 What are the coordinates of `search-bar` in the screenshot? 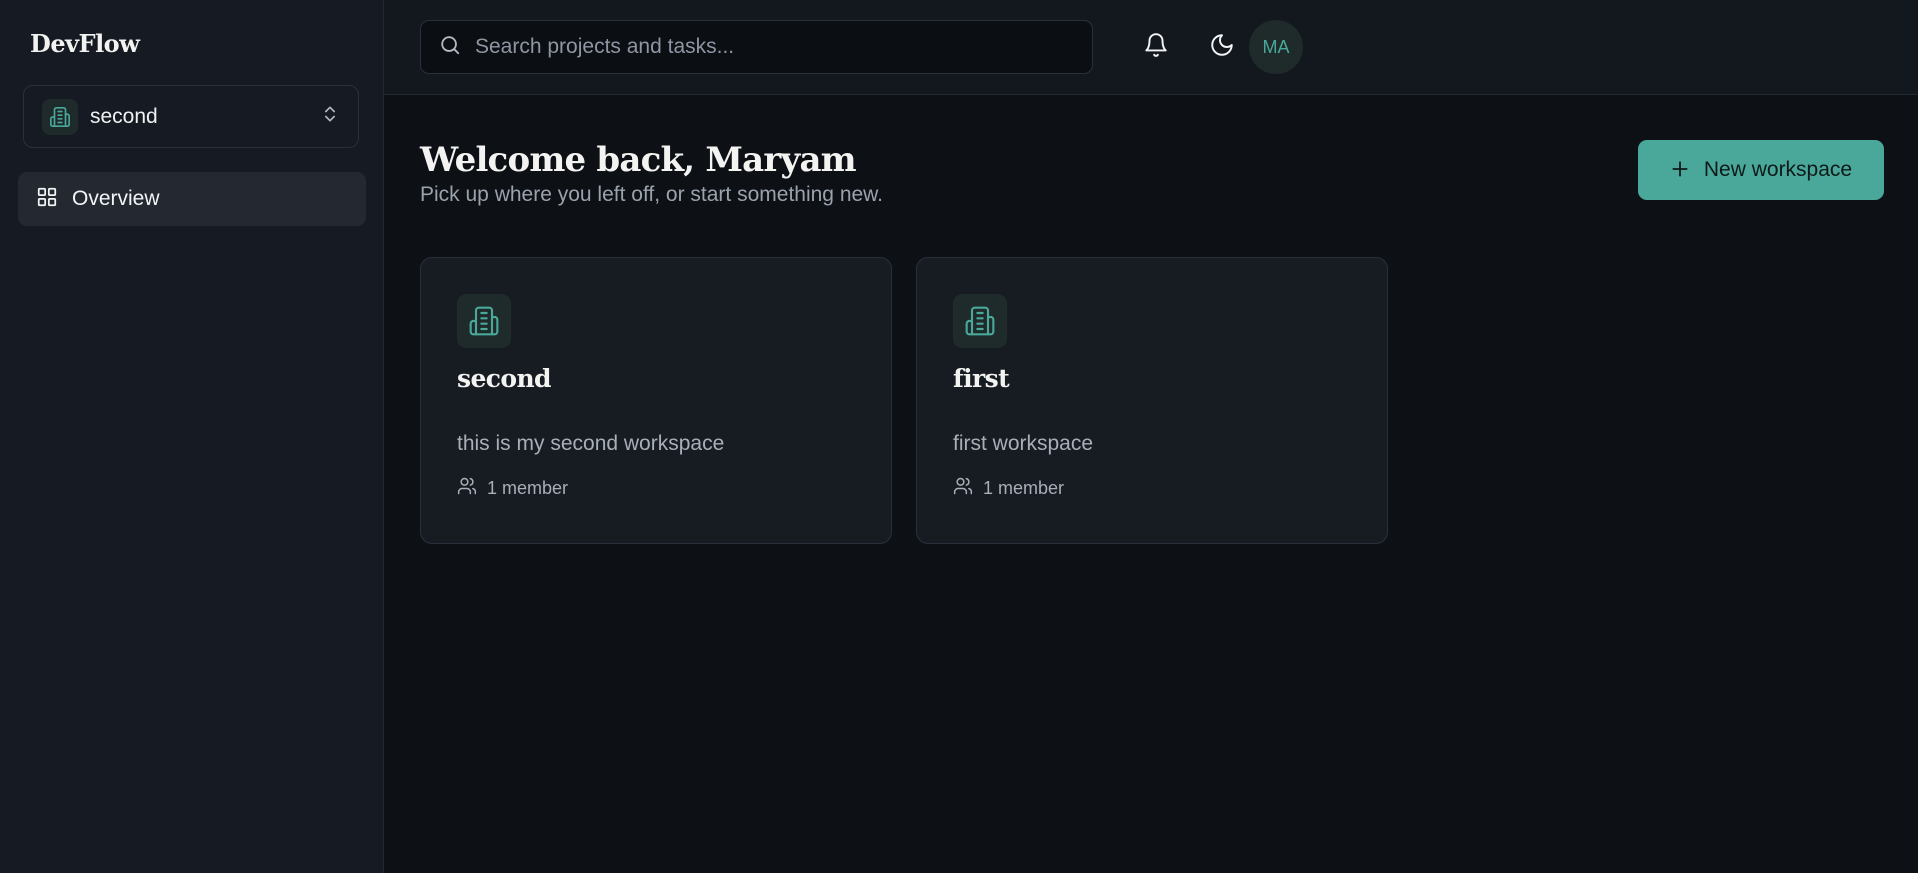 It's located at (756, 47).